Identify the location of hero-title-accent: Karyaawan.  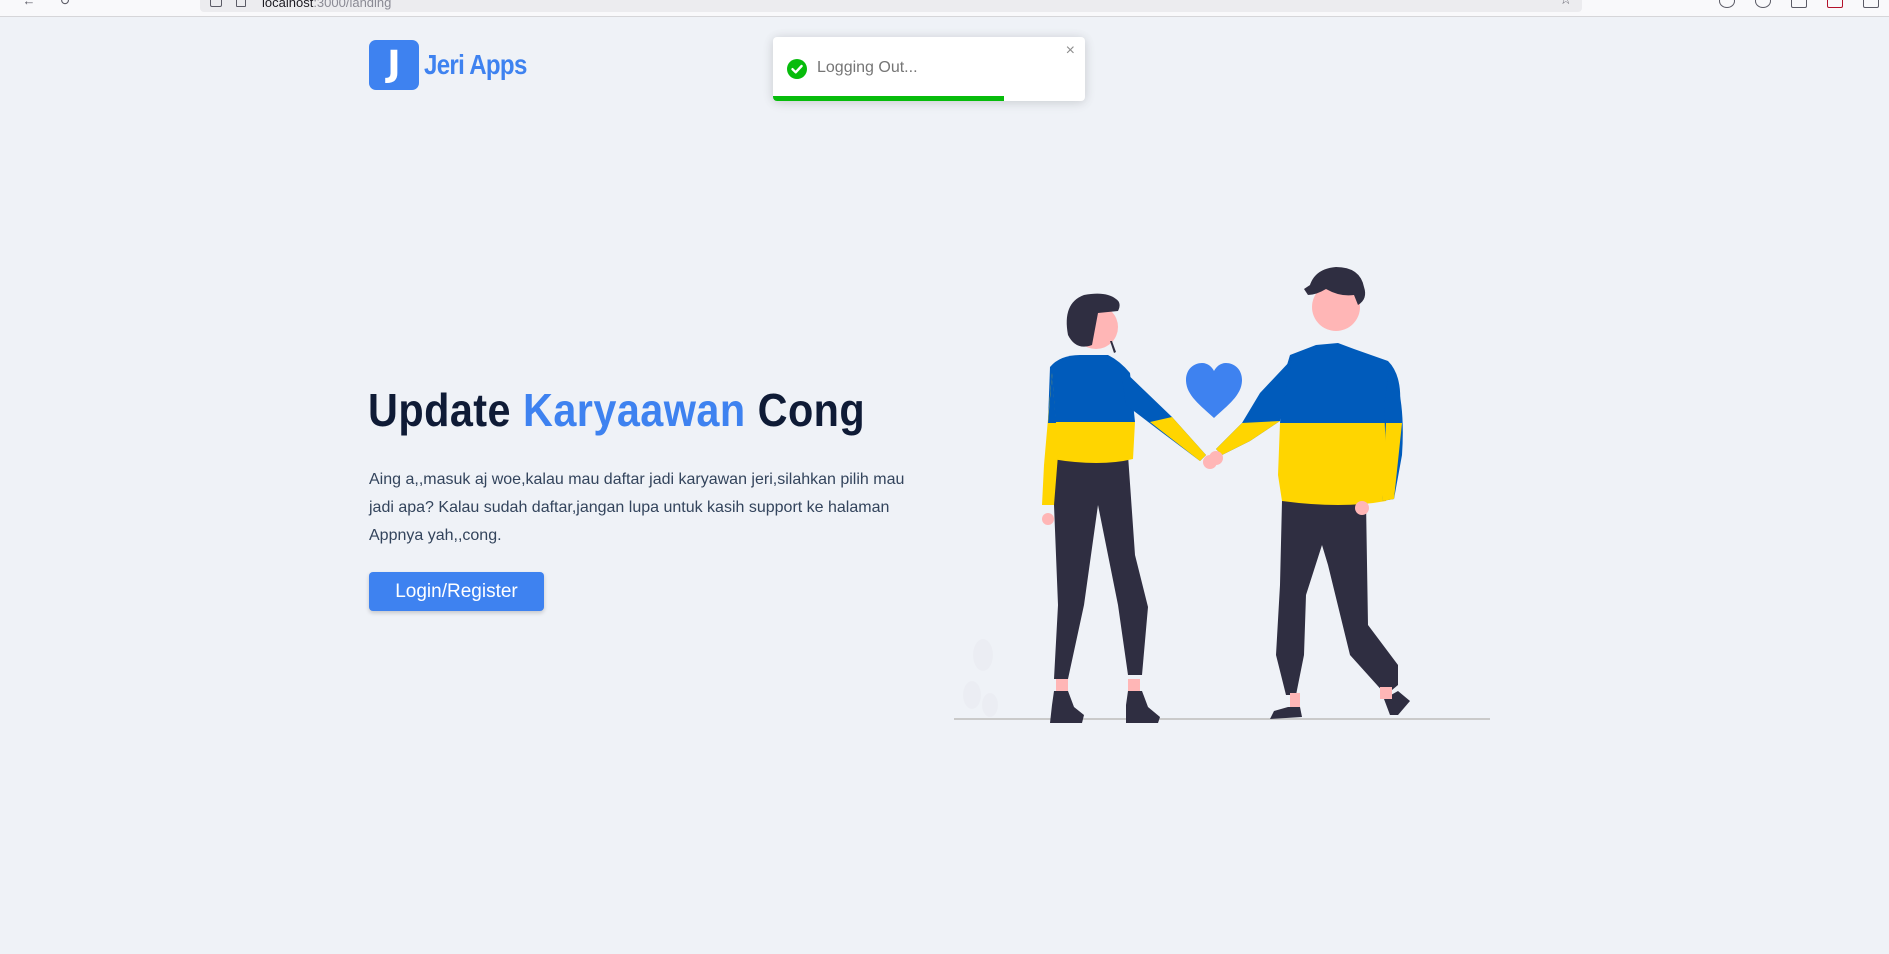
(634, 410).